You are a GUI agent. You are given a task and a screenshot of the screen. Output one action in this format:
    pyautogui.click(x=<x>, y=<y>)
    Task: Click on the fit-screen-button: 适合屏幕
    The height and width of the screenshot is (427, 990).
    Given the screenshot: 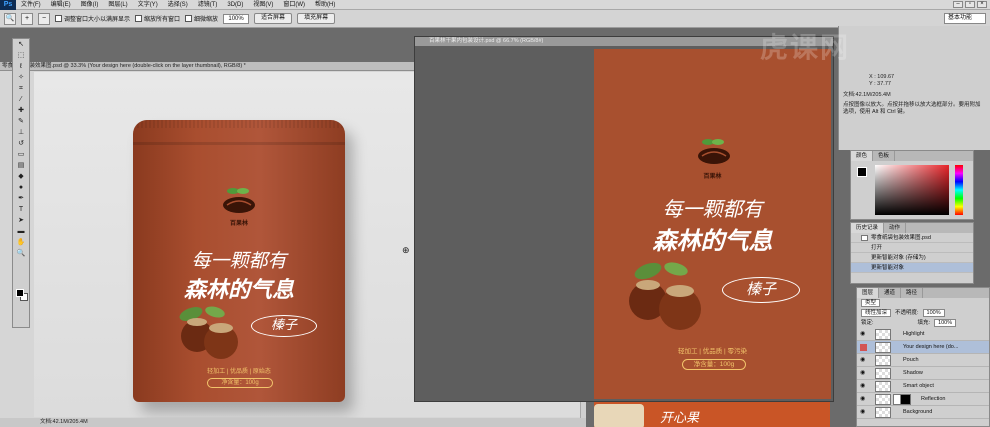 What is the action you would take?
    pyautogui.click(x=273, y=18)
    